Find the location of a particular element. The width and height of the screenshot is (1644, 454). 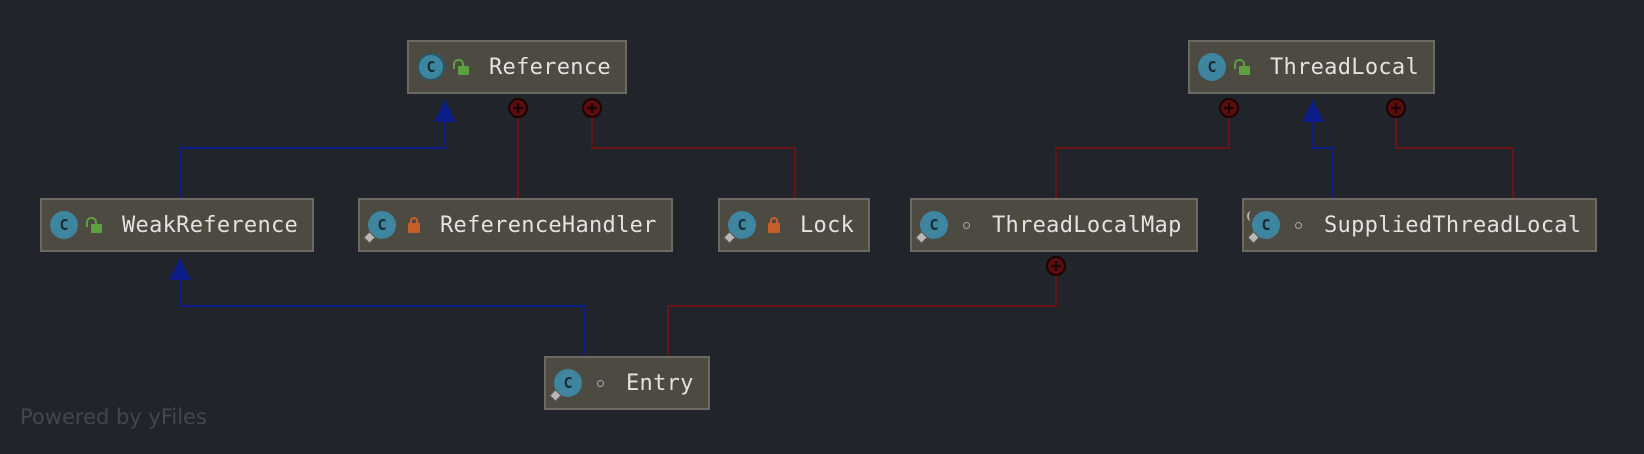

class-name: ReferenceHandler is located at coordinates (548, 225).